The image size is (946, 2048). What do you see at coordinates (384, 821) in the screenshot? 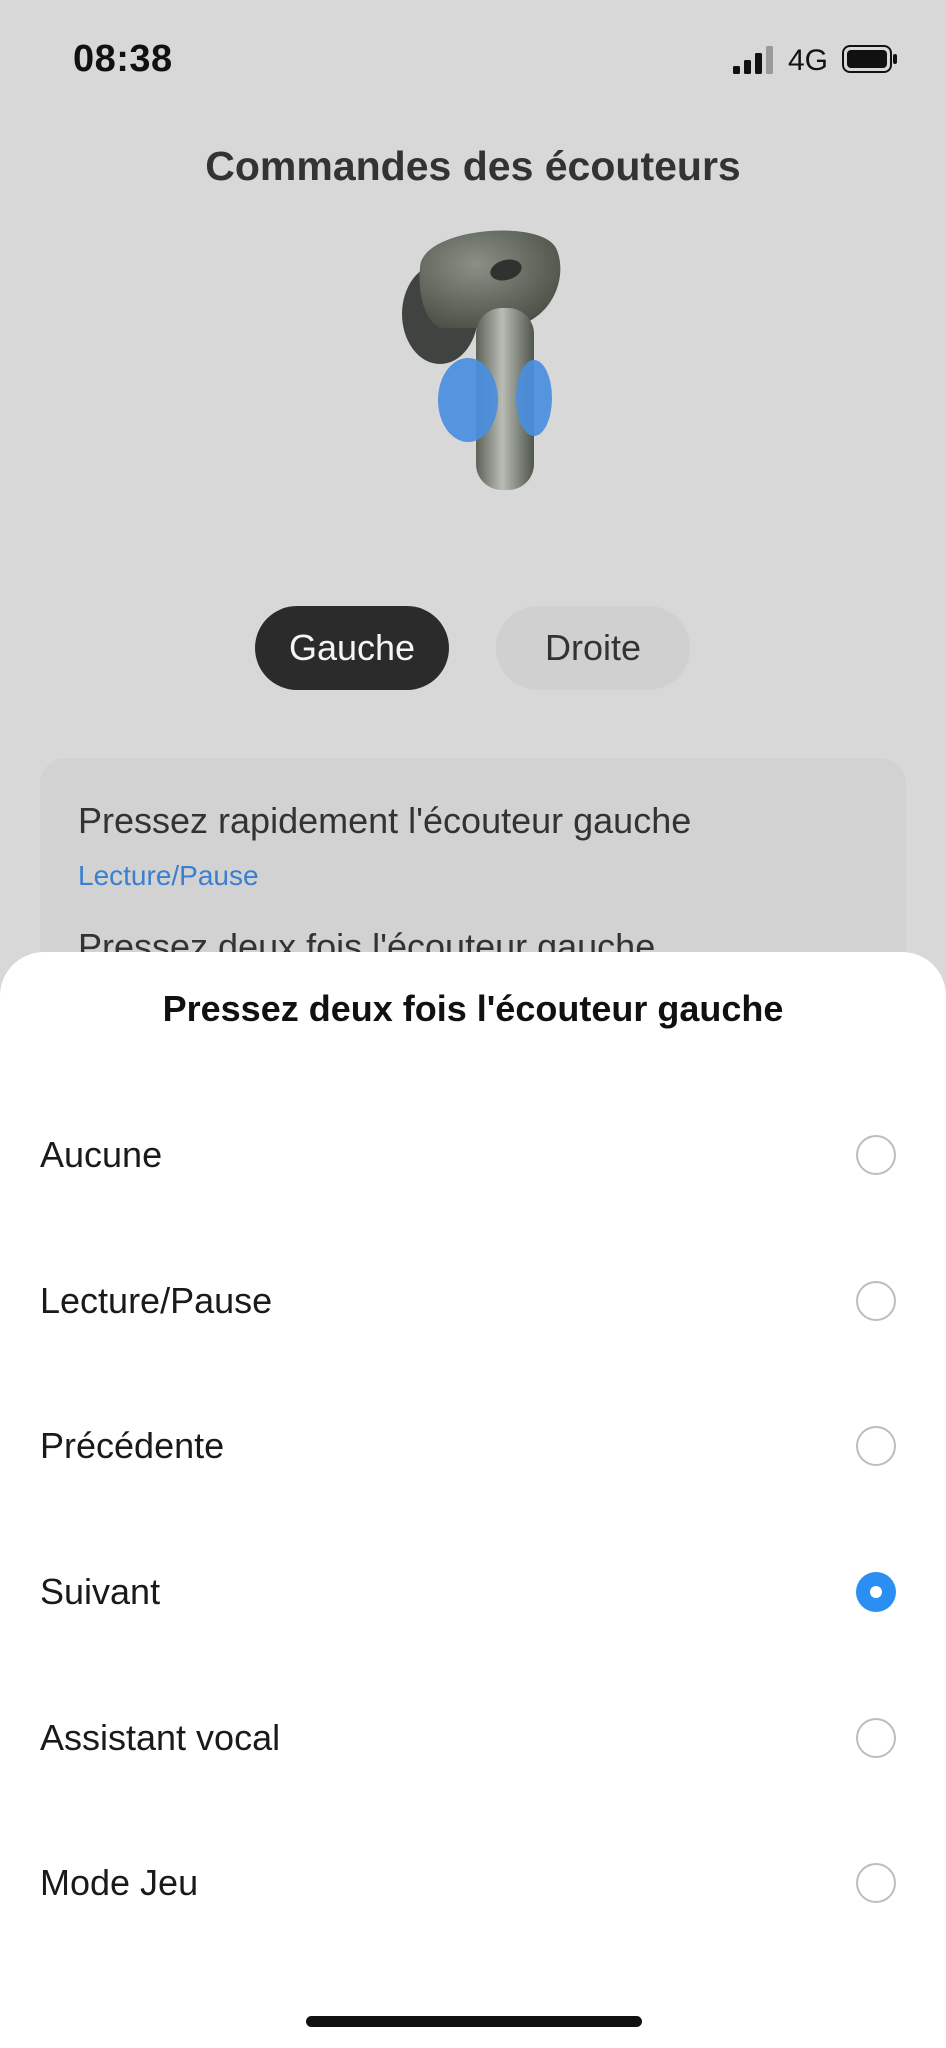
I see `single-press-title: Pressez rapidement l'écouteur gauche` at bounding box center [384, 821].